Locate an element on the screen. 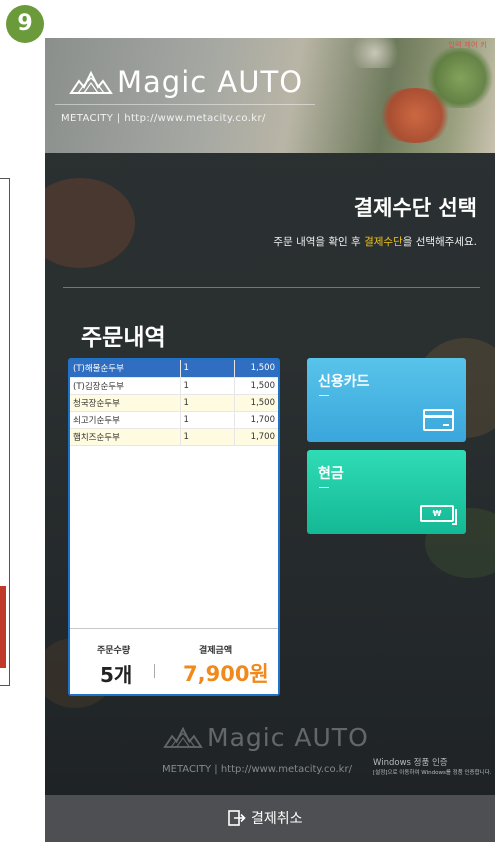  section-divider is located at coordinates (271, 287).